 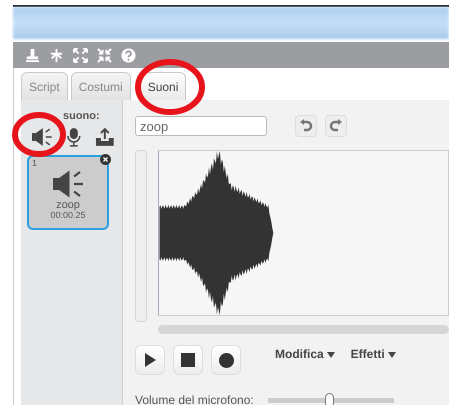 I want to click on microphone-volume-label: Volume del microfono:, so click(x=194, y=398).